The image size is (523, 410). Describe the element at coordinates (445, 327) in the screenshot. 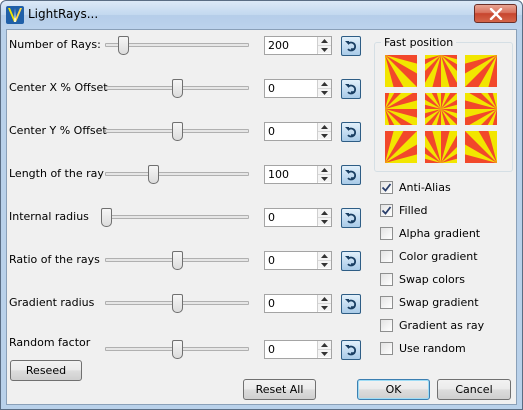

I see `option-gradient-as-ray: Gradient as ray` at that location.